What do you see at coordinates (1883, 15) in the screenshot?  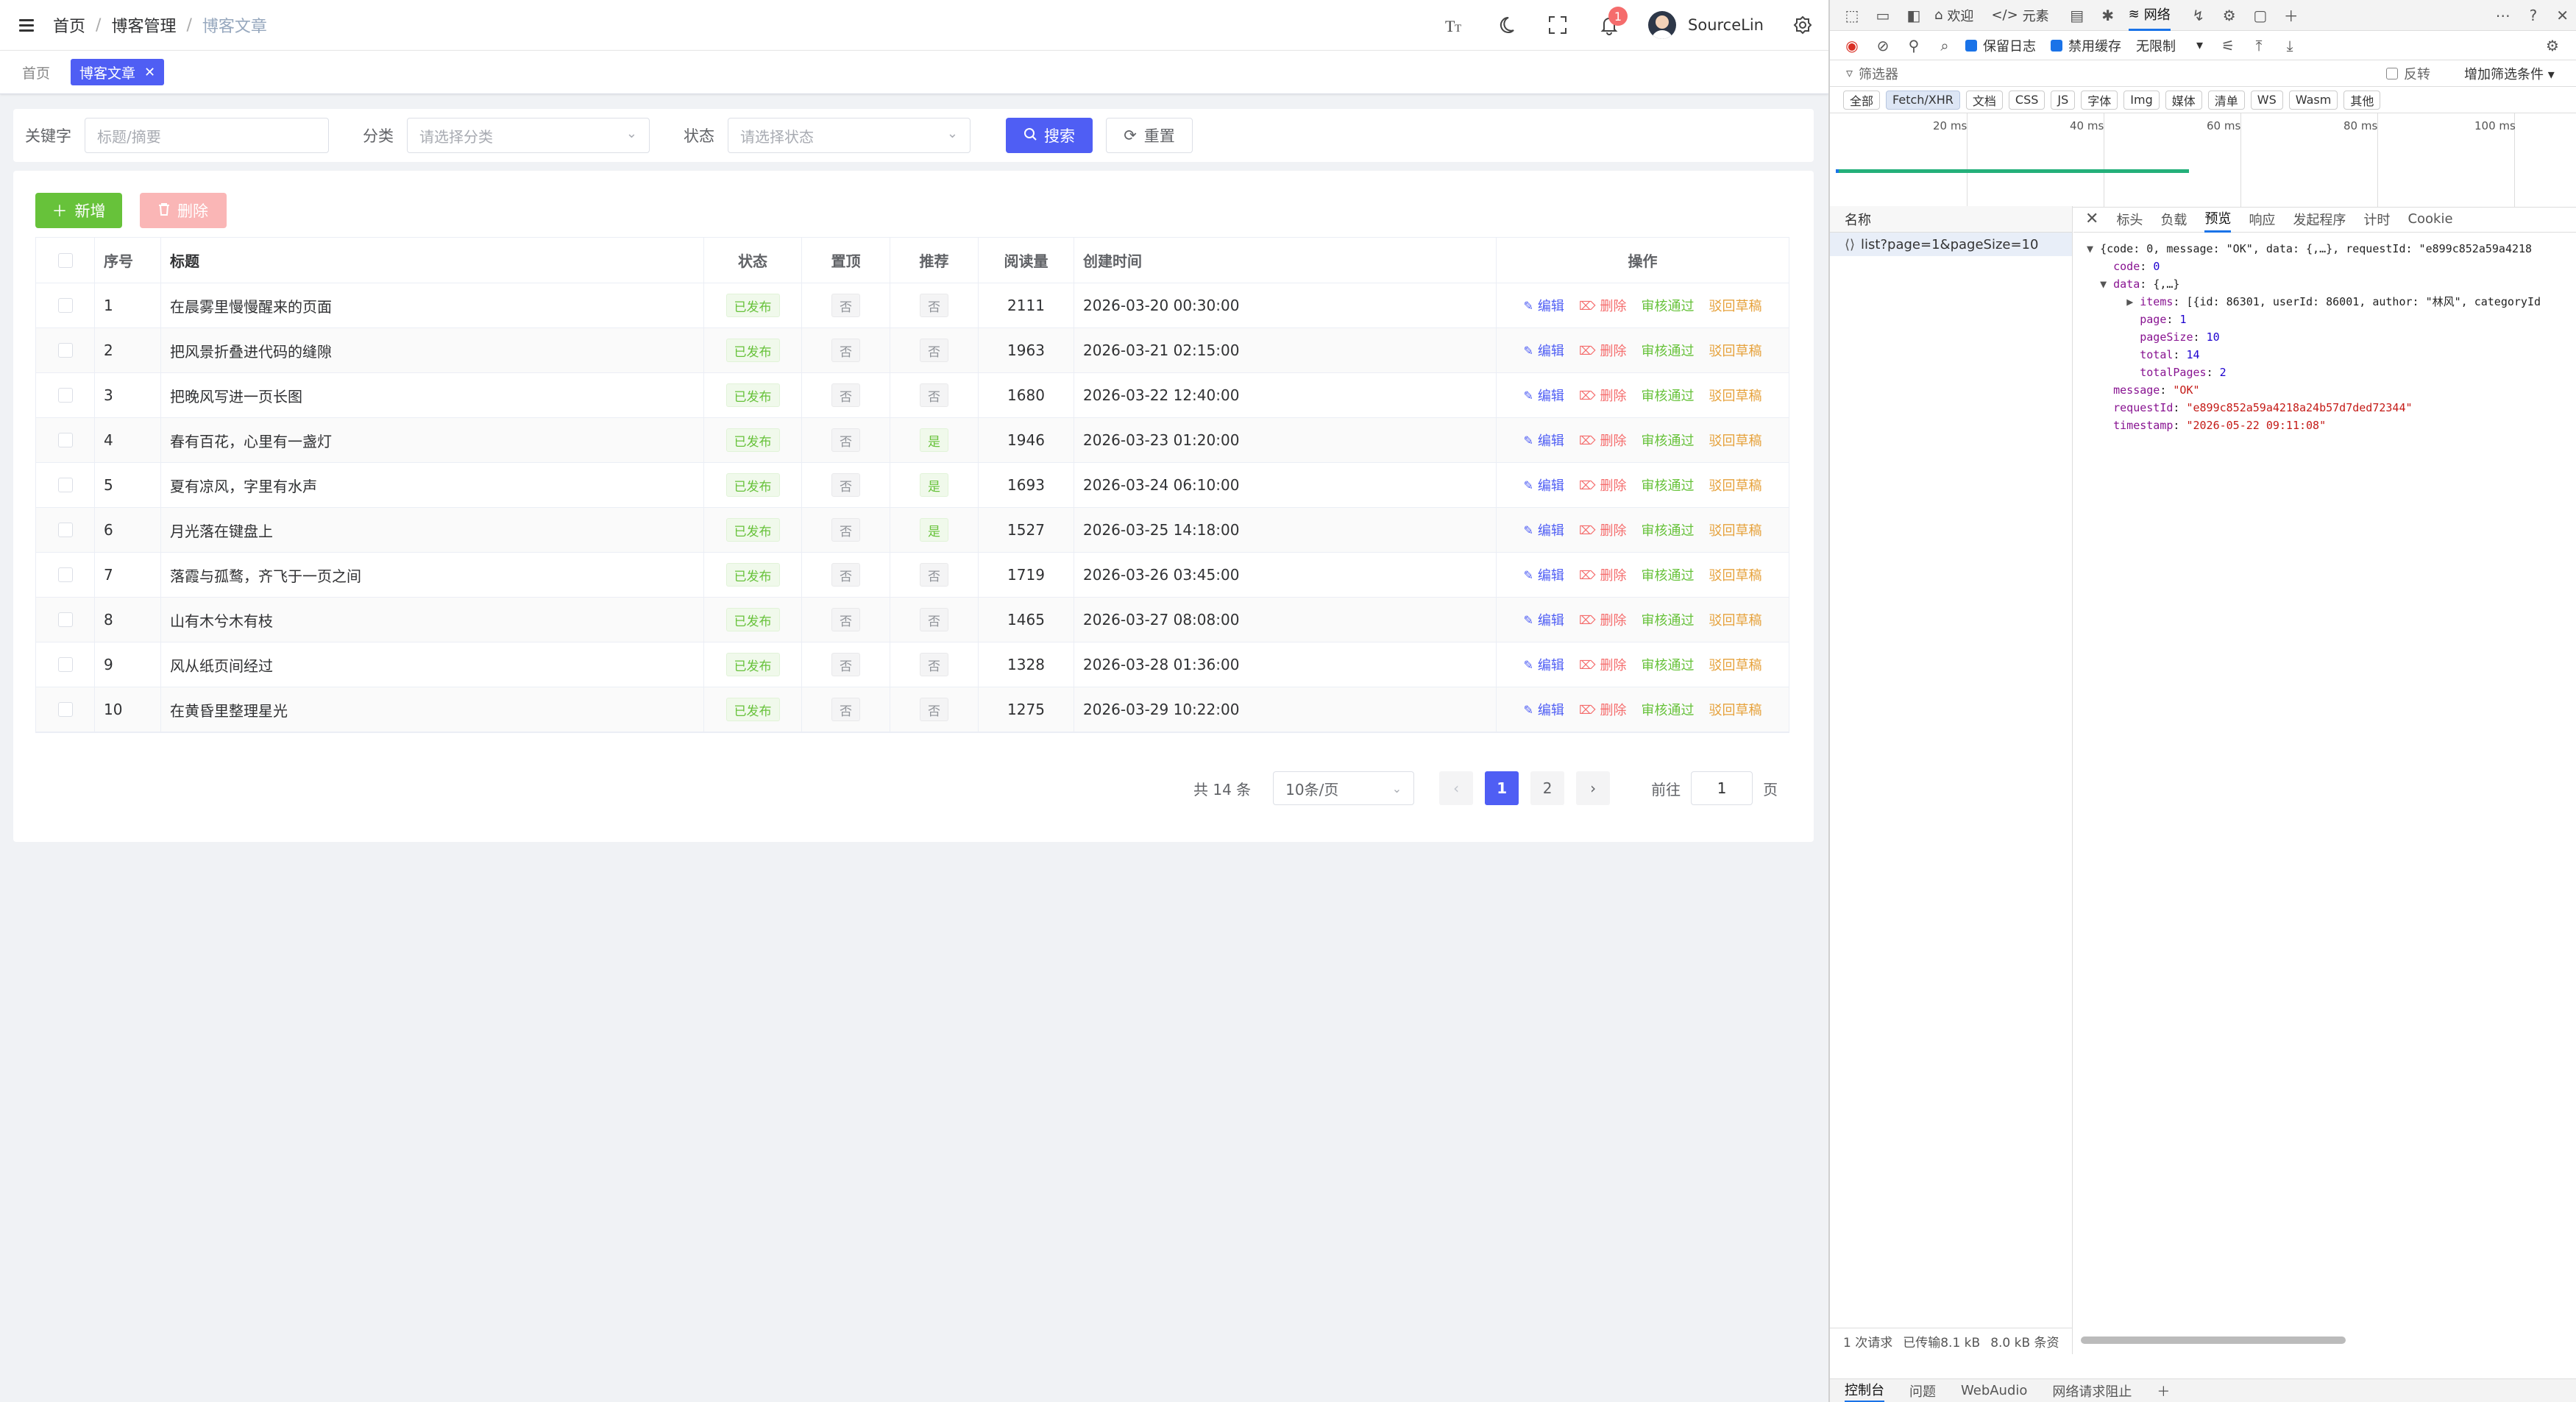 I see `device-toolbar-icon: ▭` at bounding box center [1883, 15].